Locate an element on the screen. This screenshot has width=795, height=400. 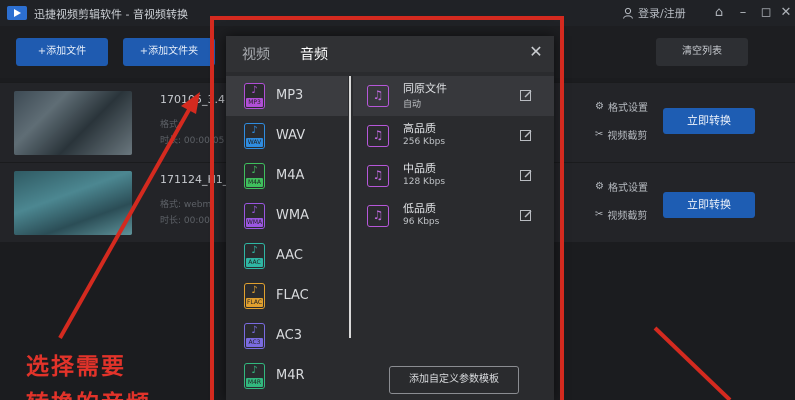
login-link: 登录/注册 is located at coordinates (654, 13).